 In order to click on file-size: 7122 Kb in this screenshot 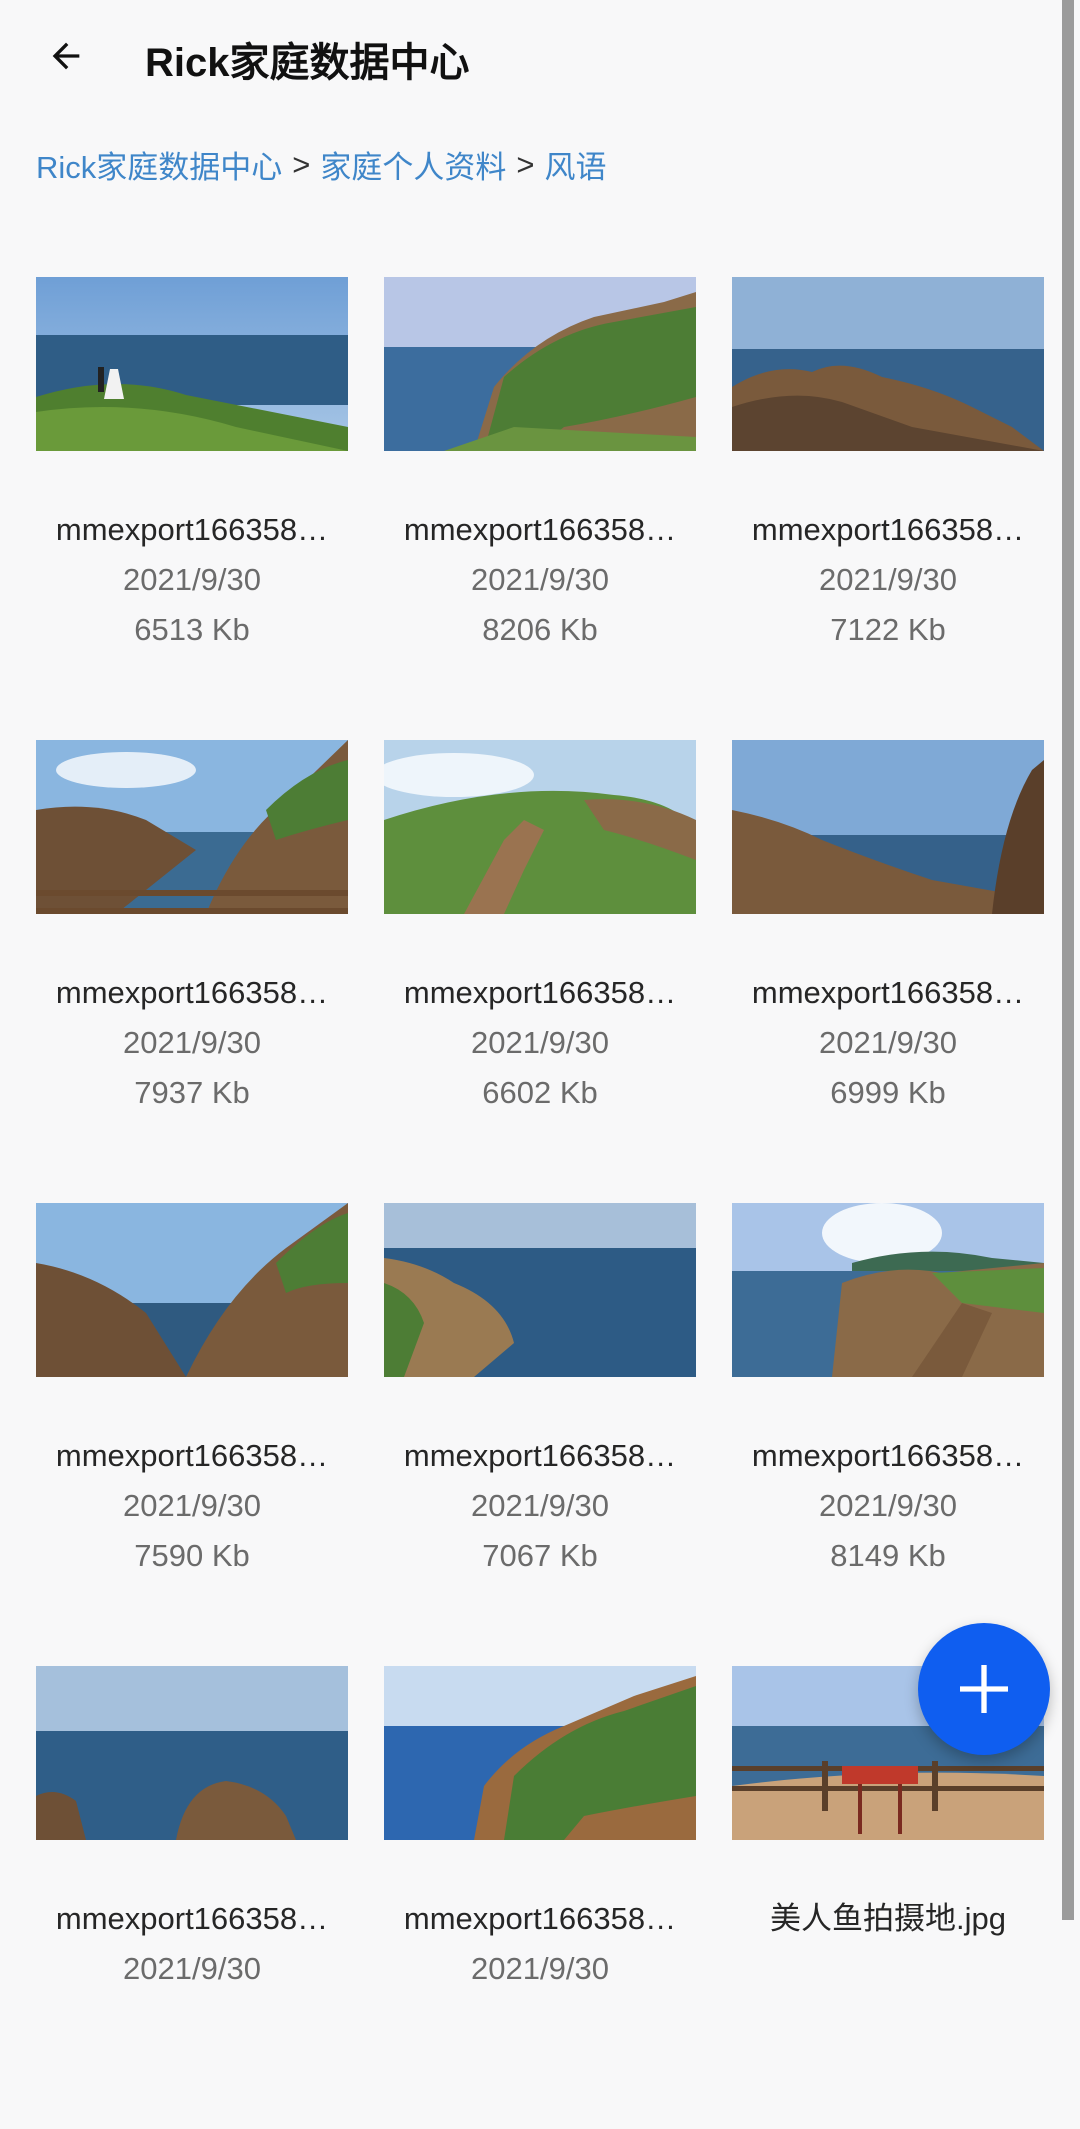, I will do `click(888, 629)`.